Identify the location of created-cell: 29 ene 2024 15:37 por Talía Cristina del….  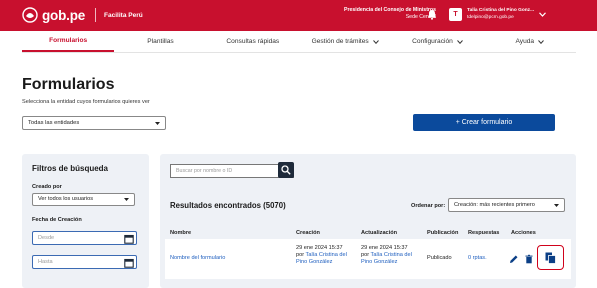
(327, 256).